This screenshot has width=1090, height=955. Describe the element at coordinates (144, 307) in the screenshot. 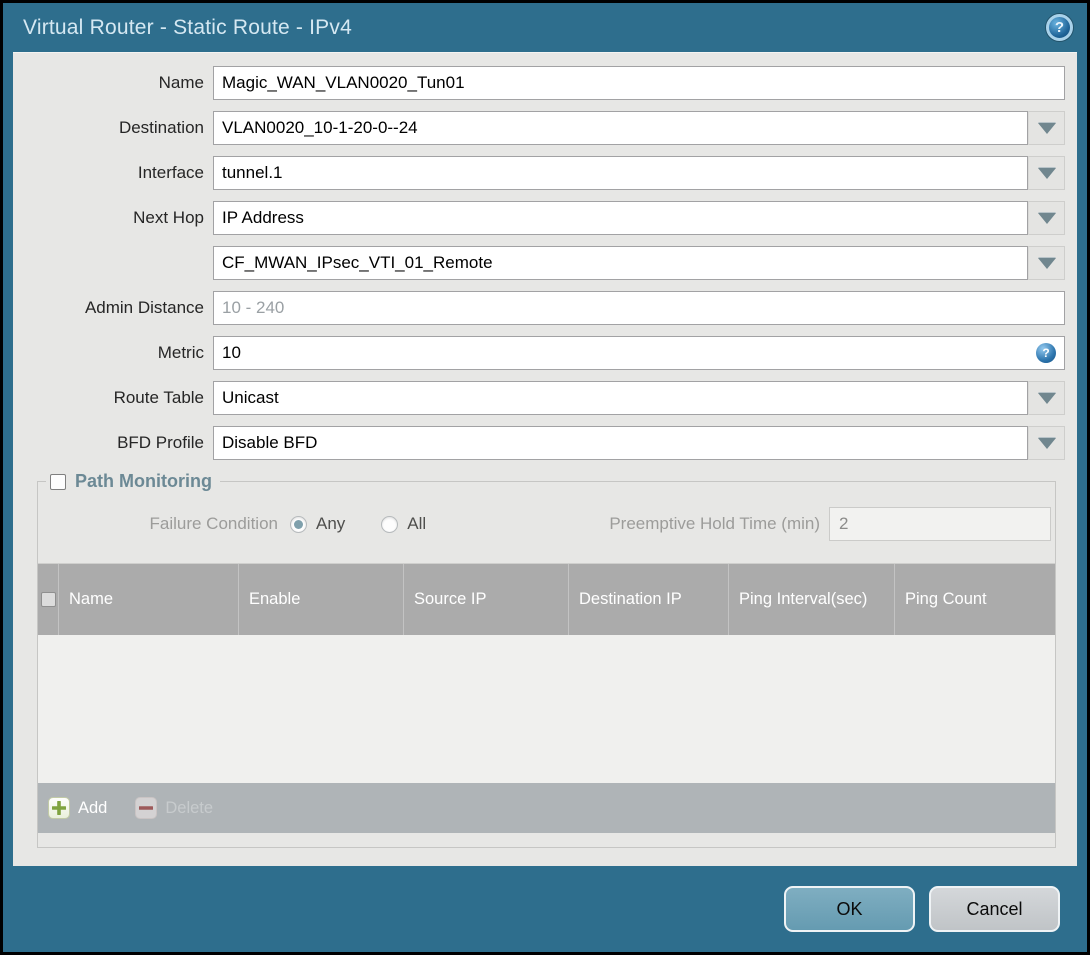

I see `admin-distance-label: Admin Distance` at that location.